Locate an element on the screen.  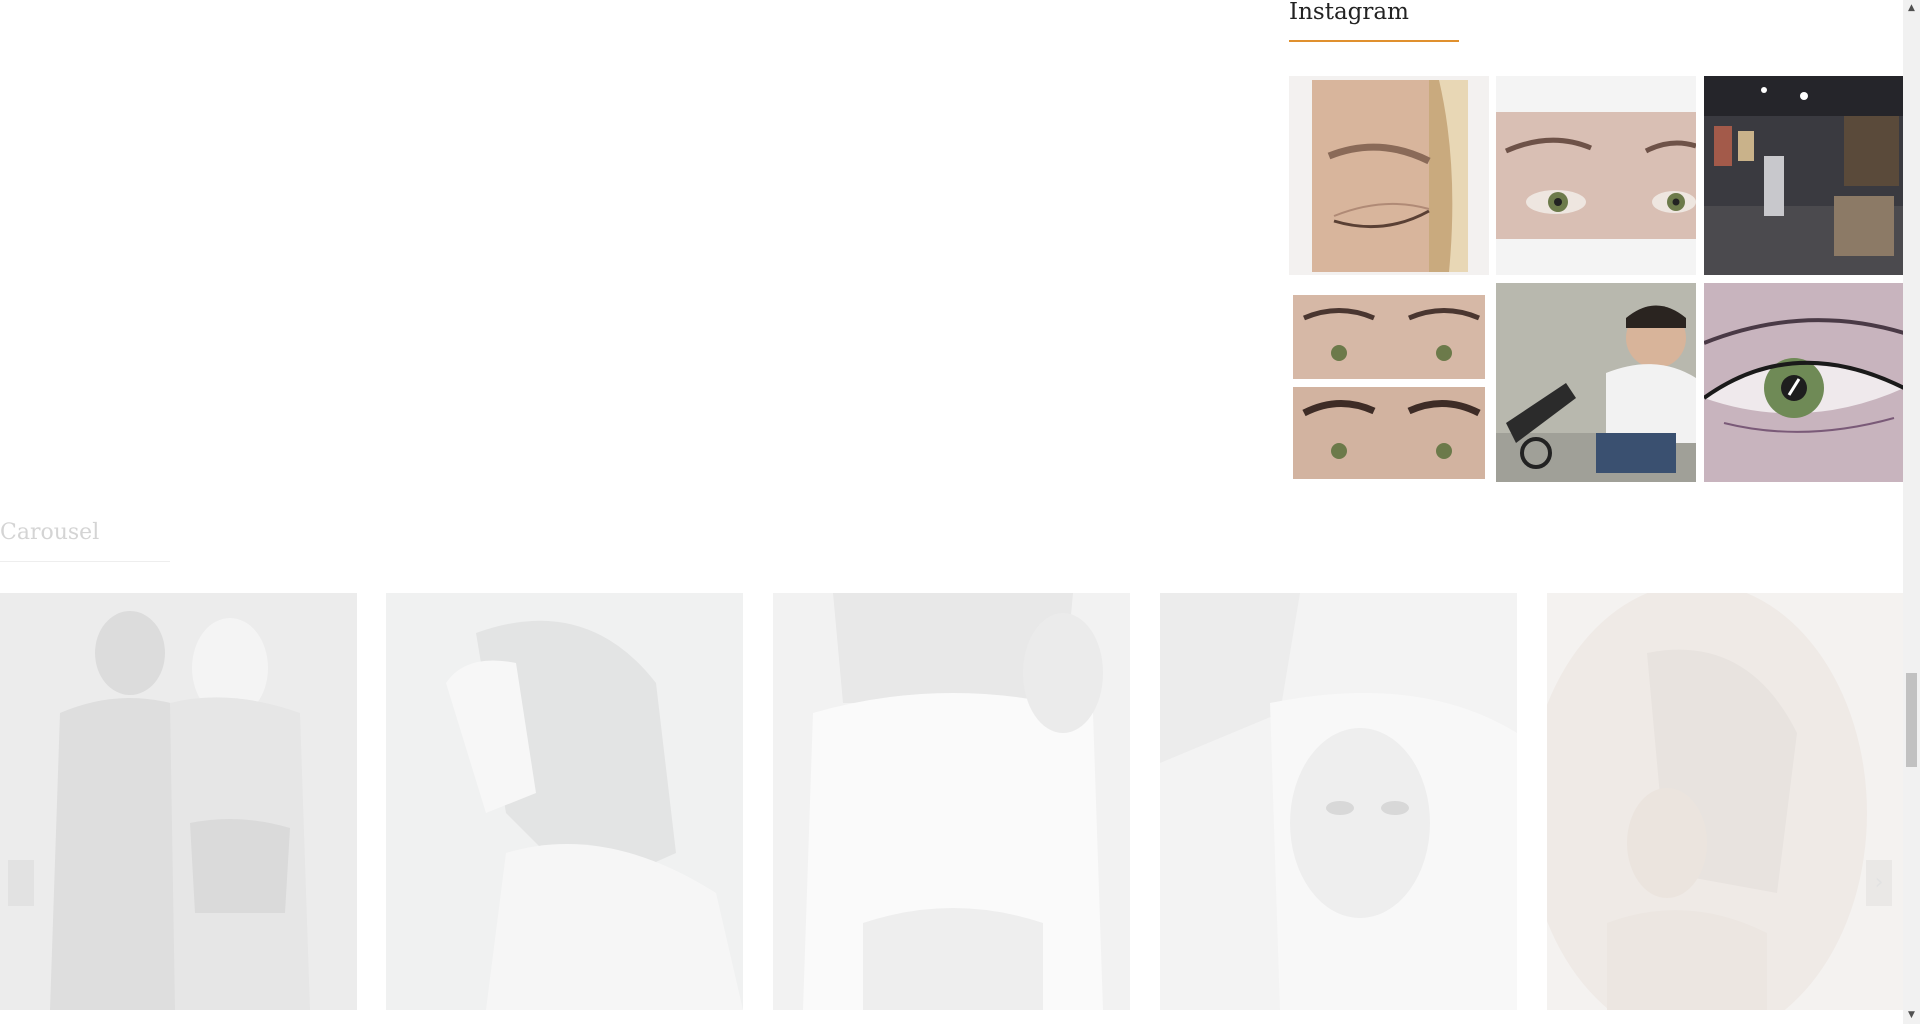
instagram-grid is located at coordinates (1596, 279).